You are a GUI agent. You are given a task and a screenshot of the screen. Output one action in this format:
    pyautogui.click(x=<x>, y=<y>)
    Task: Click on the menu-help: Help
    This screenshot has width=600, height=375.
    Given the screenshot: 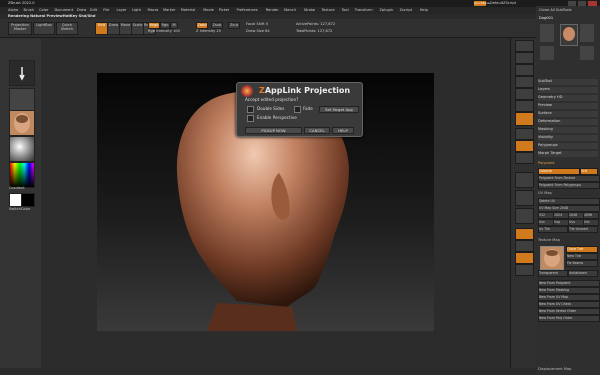 What is the action you would take?
    pyautogui.click(x=424, y=10)
    